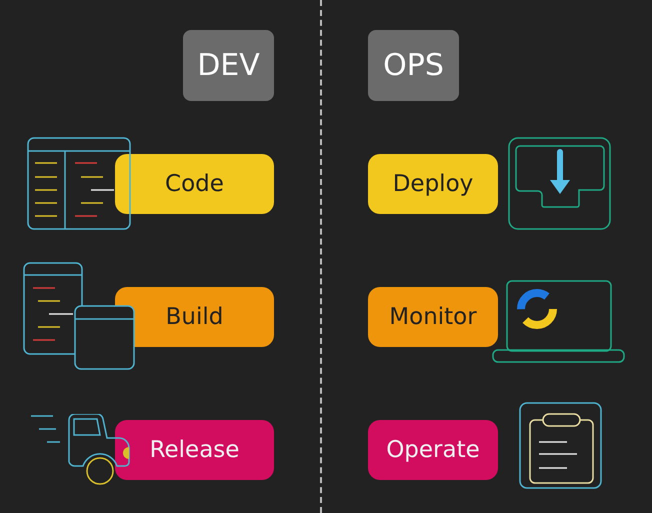 The height and width of the screenshot is (513, 652). Describe the element at coordinates (79, 183) in the screenshot. I see `code-editor-icon` at that location.